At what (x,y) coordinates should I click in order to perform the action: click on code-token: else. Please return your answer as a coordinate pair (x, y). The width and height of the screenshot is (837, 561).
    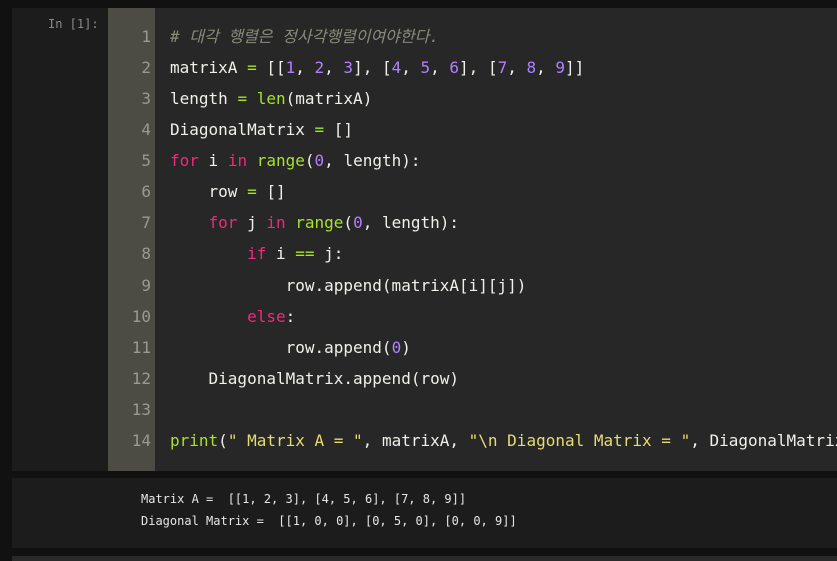
    Looking at the image, I should click on (266, 316).